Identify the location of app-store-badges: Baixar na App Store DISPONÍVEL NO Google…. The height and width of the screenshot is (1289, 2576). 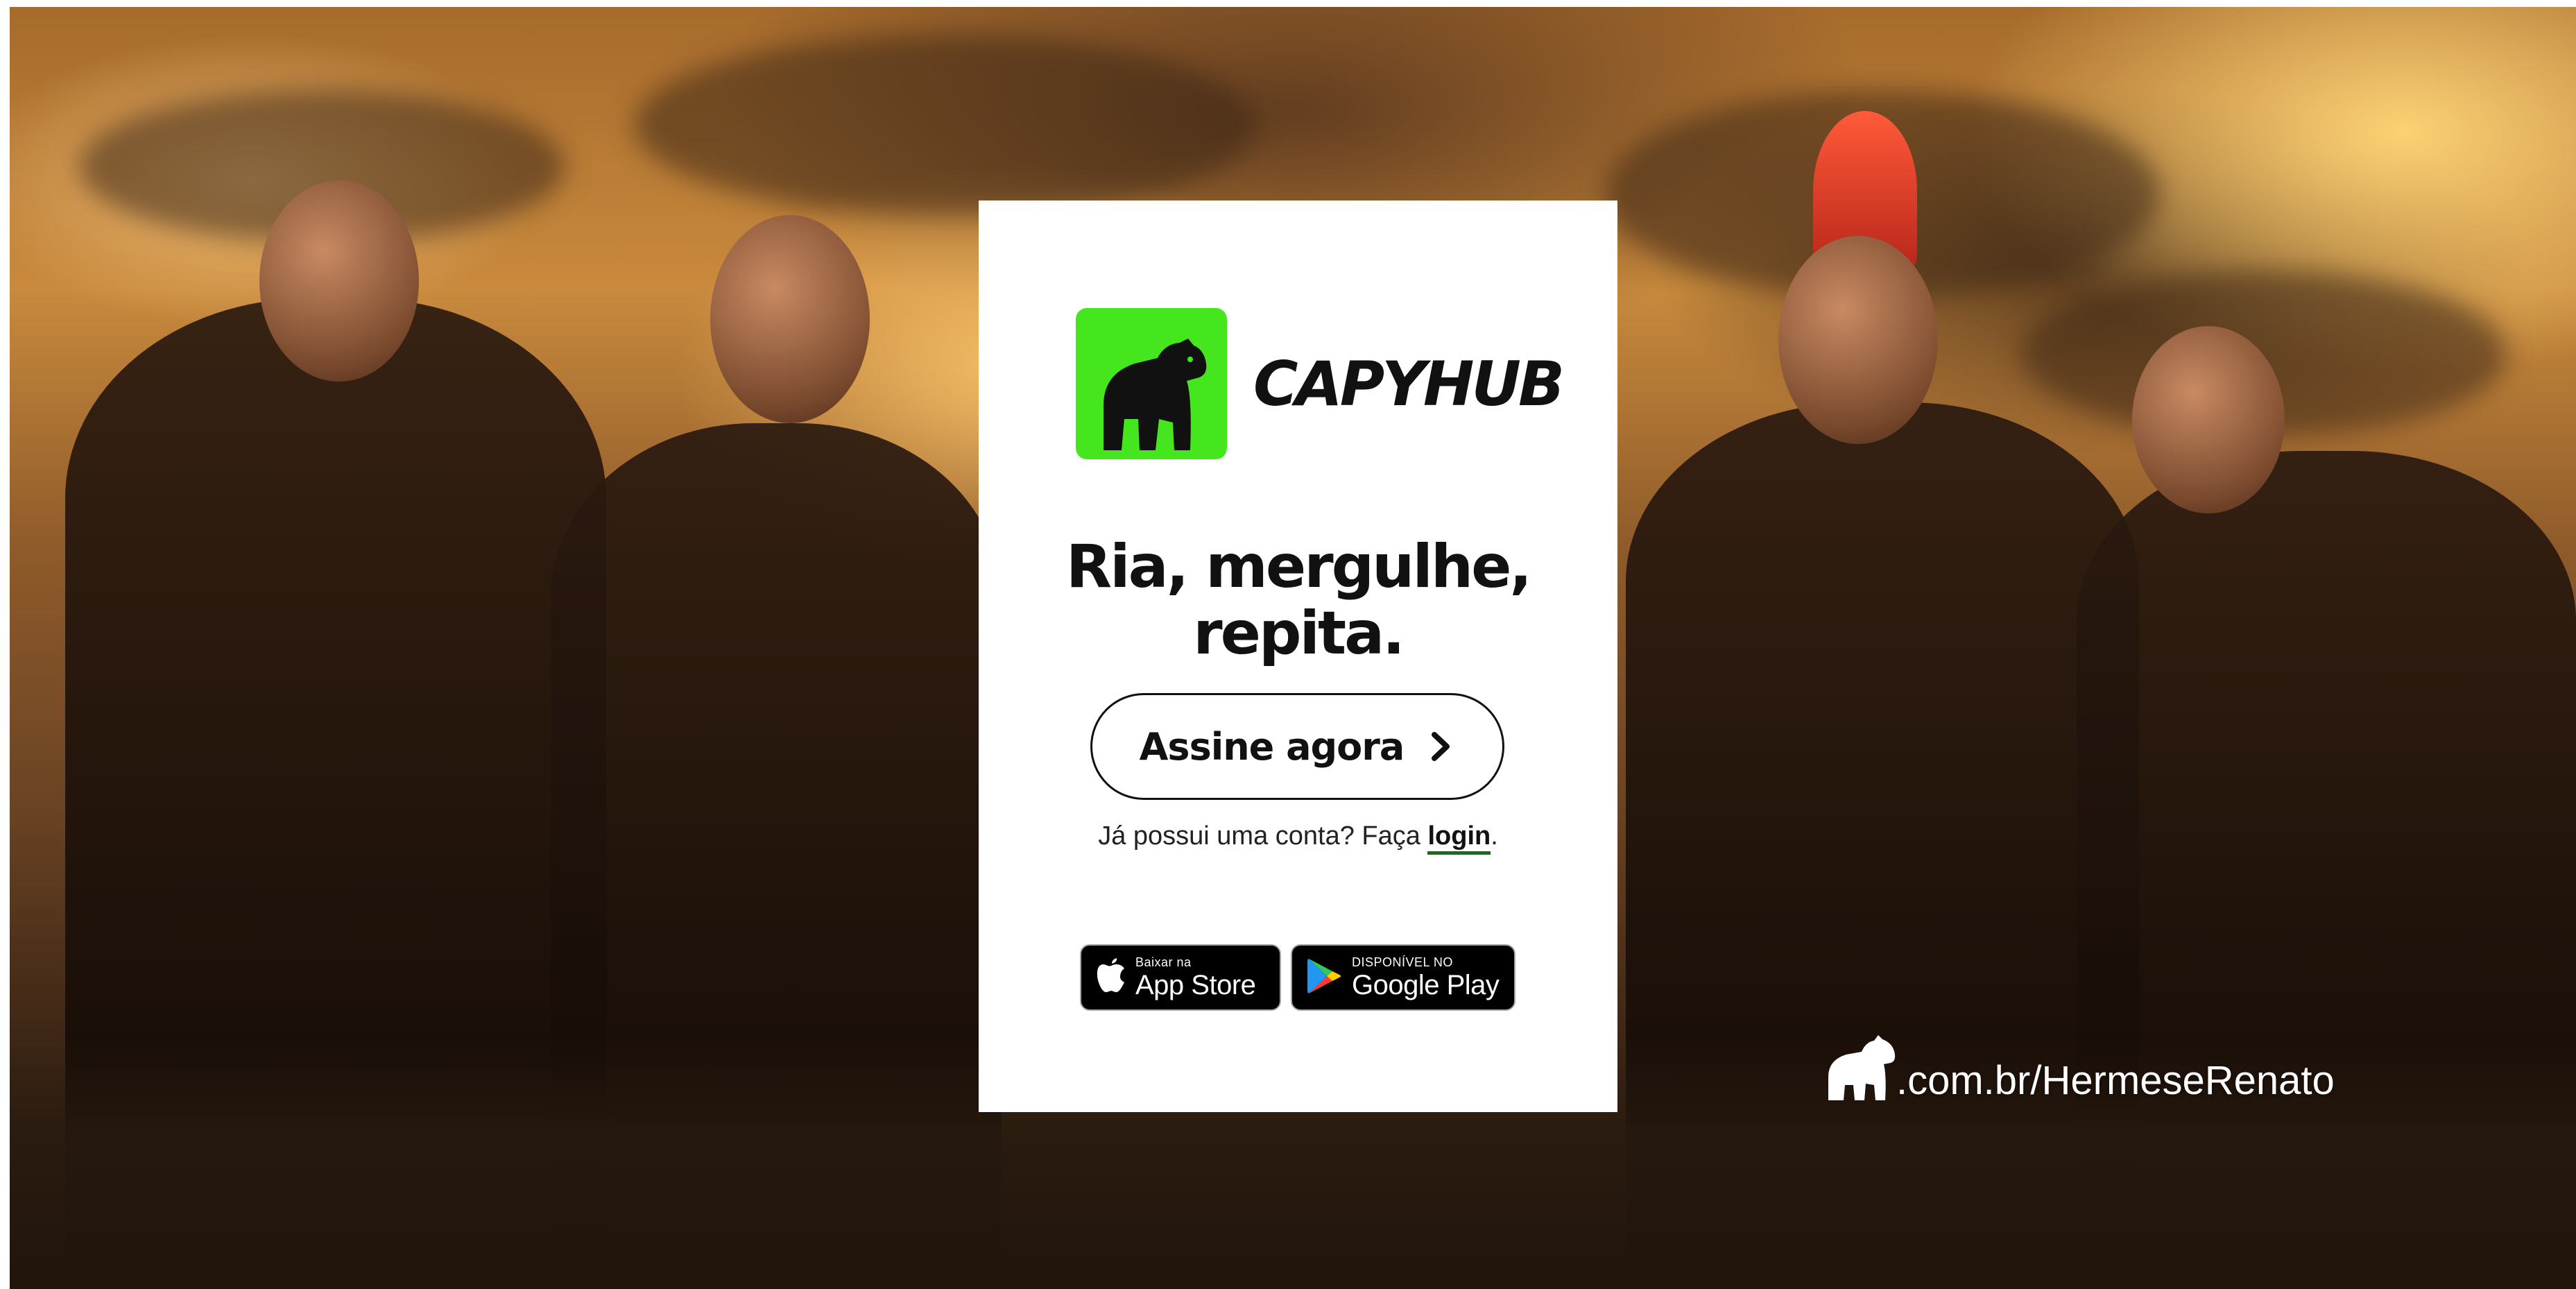
(1297, 977).